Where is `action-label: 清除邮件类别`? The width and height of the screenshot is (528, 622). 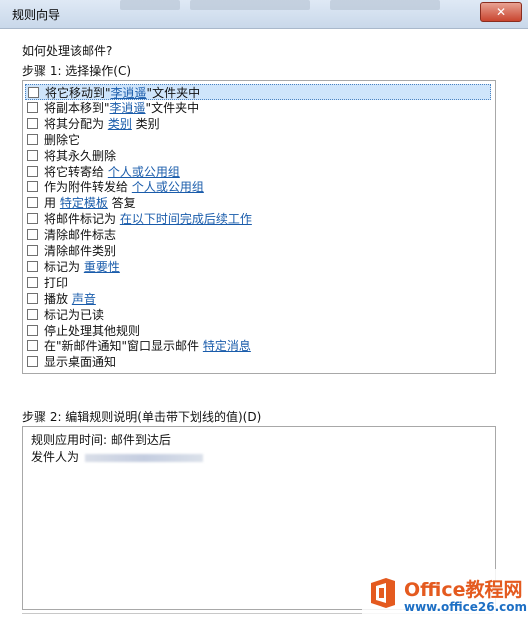 action-label: 清除邮件类别 is located at coordinates (80, 251).